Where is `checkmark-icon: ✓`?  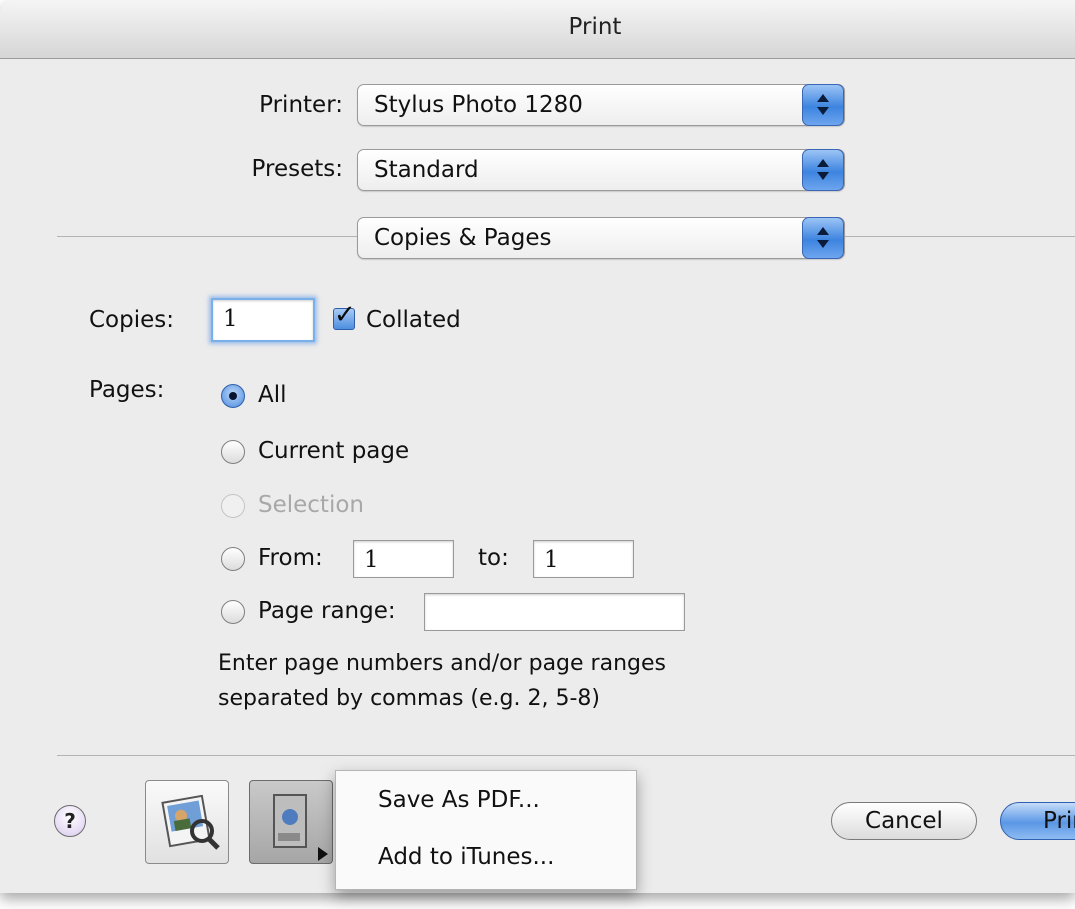
checkmark-icon: ✓ is located at coordinates (345, 315).